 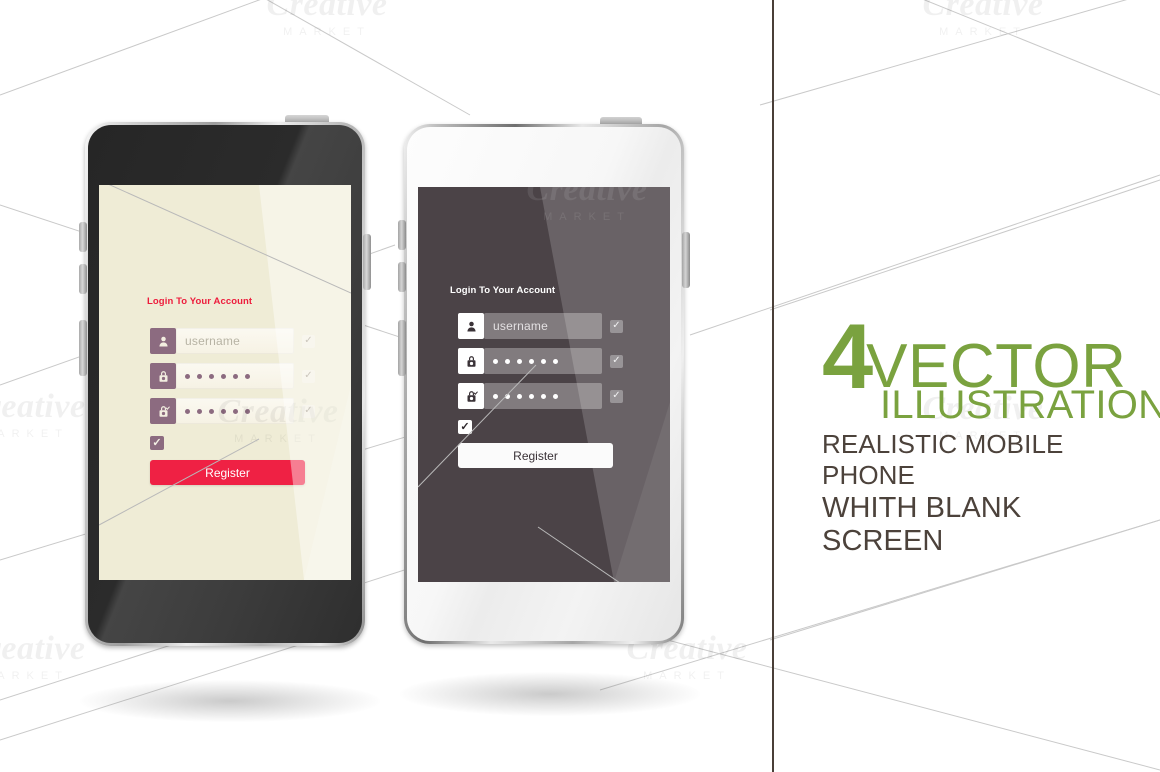 What do you see at coordinates (402, 348) in the screenshot?
I see `white-phone-mute-button` at bounding box center [402, 348].